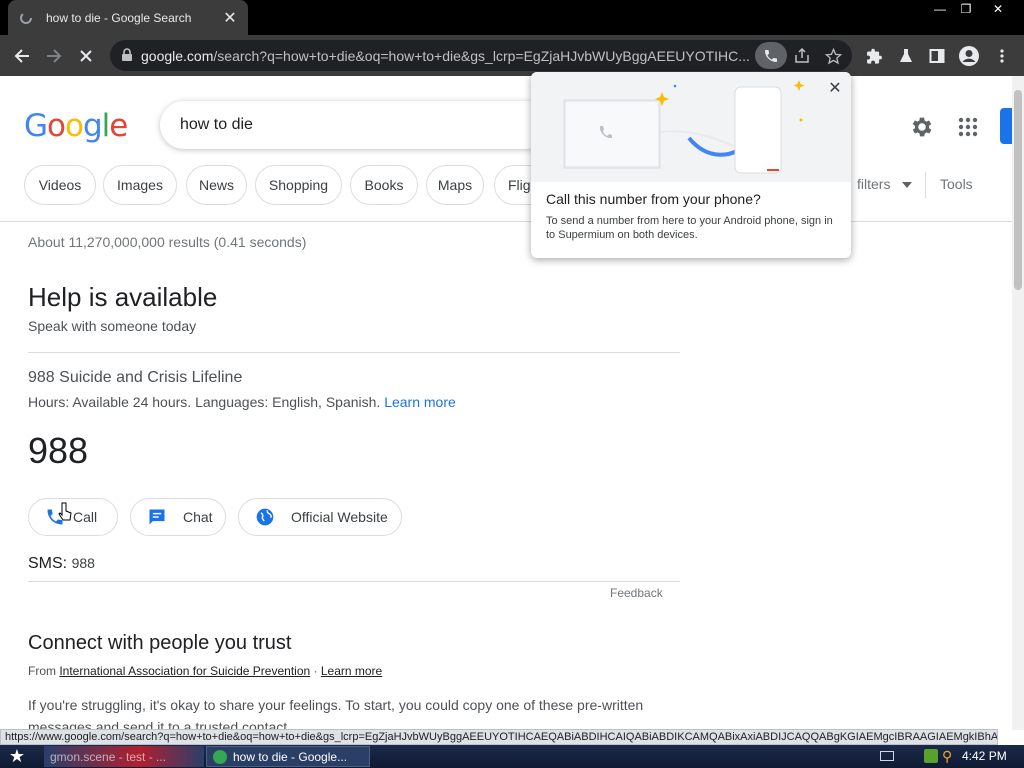 The width and height of the screenshot is (1024, 768). Describe the element at coordinates (874, 184) in the screenshot. I see `filters-label: filters` at that location.